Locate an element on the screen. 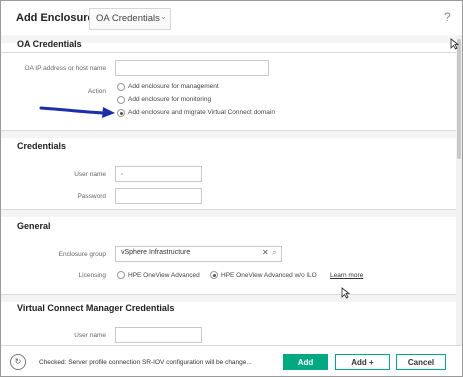 The image size is (463, 377). view-selector-label: OA Credentials is located at coordinates (128, 18).